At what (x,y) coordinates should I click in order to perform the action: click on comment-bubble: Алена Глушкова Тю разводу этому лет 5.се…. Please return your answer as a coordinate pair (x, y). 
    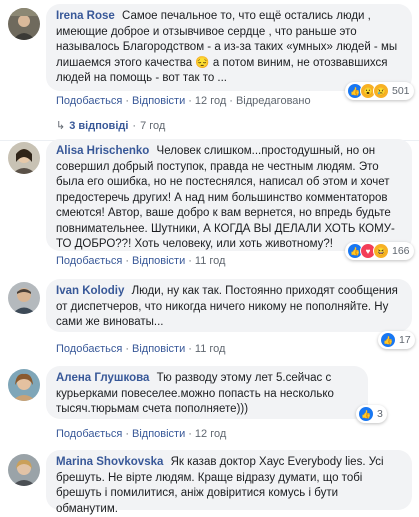
    Looking at the image, I should click on (207, 392).